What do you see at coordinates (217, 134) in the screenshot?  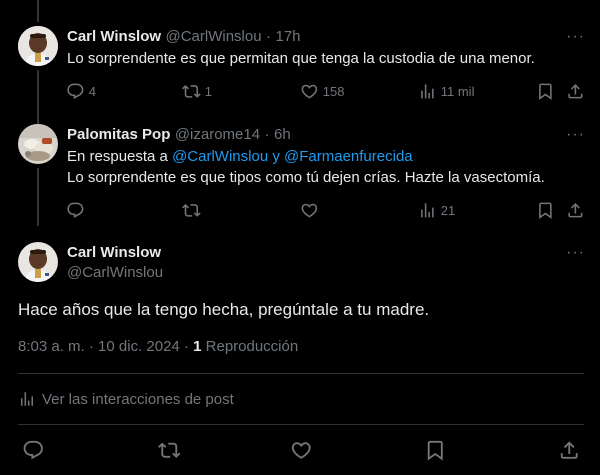 I see `author-handle: @izarome14` at bounding box center [217, 134].